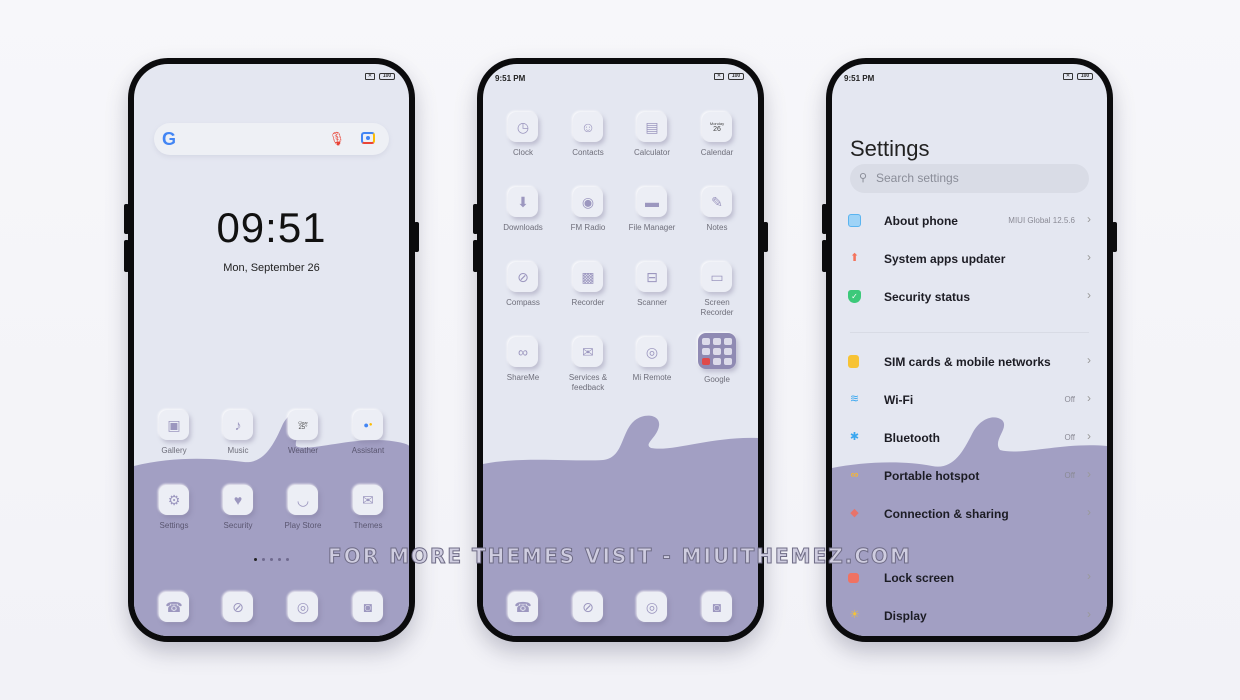  I want to click on settings-item-label: Connection & sharing, so click(946, 514).